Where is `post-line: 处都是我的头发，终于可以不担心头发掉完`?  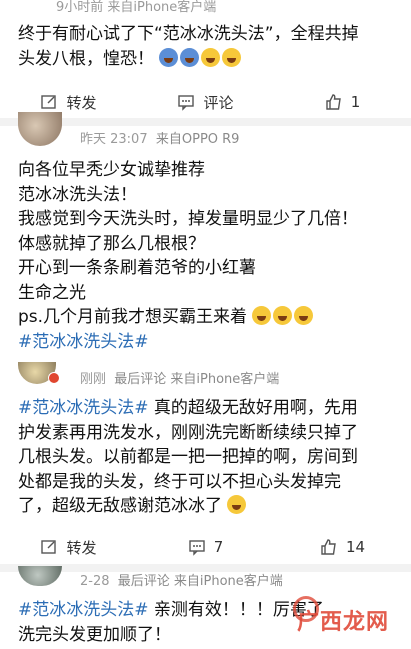
post-line: 处都是我的头发，终于可以不担心头发掉完 is located at coordinates (179, 481).